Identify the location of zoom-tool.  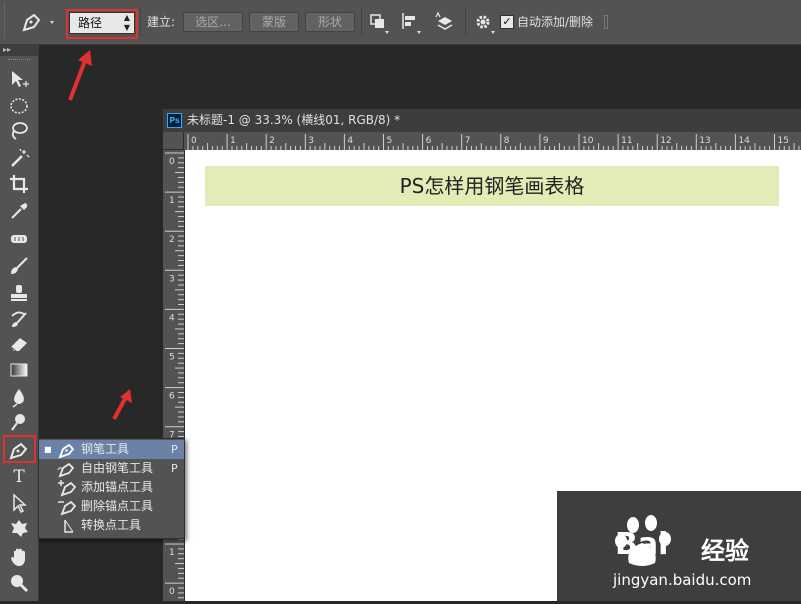
(19, 583).